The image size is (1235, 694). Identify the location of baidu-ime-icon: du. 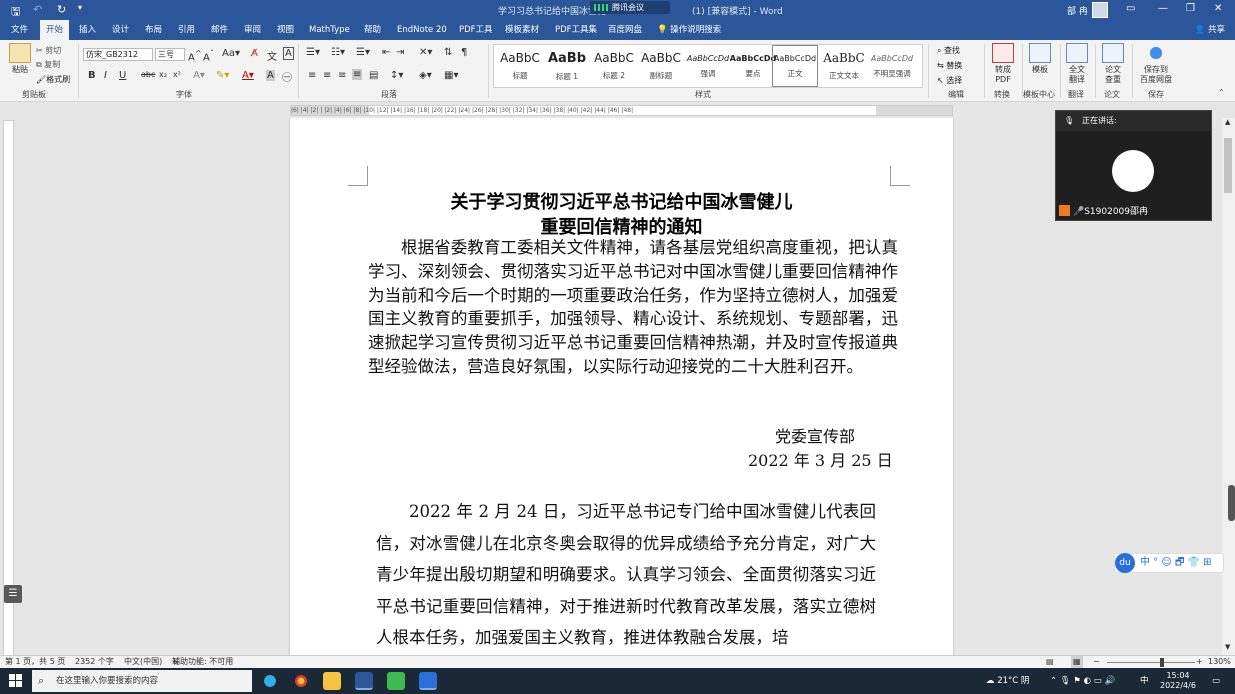
(1125, 563).